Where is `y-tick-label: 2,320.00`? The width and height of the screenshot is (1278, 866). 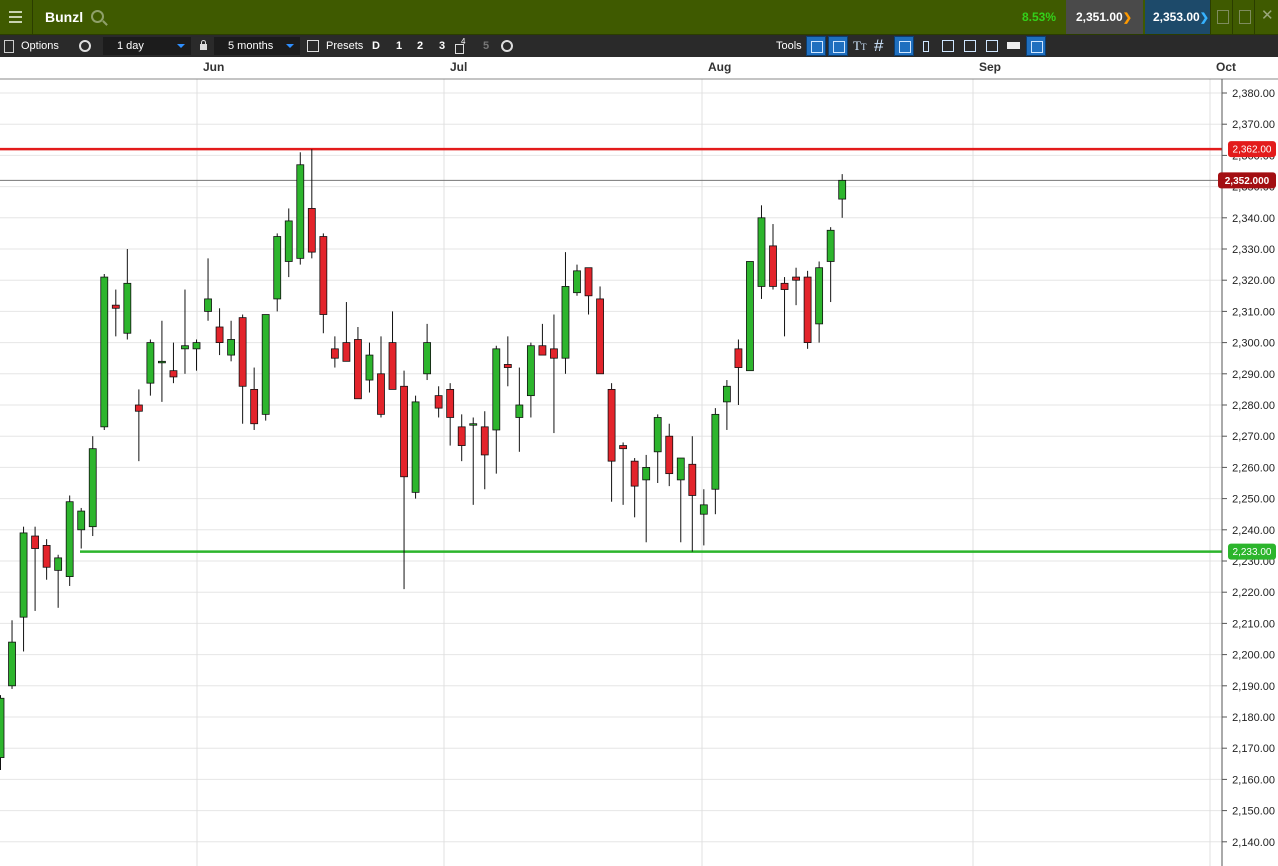 y-tick-label: 2,320.00 is located at coordinates (1253, 281).